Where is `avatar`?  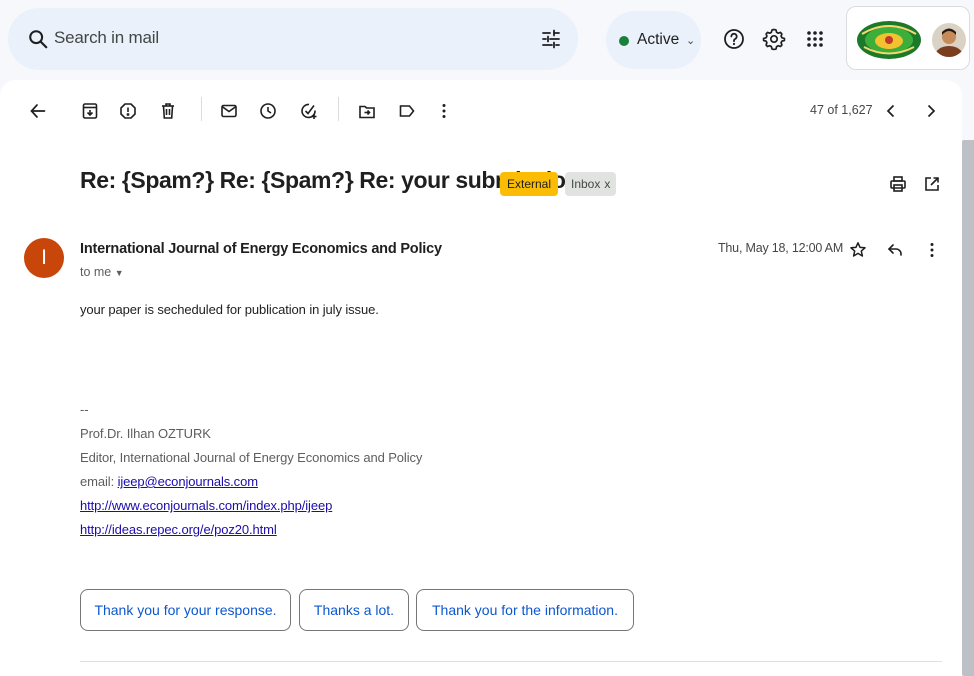
avatar is located at coordinates (949, 40).